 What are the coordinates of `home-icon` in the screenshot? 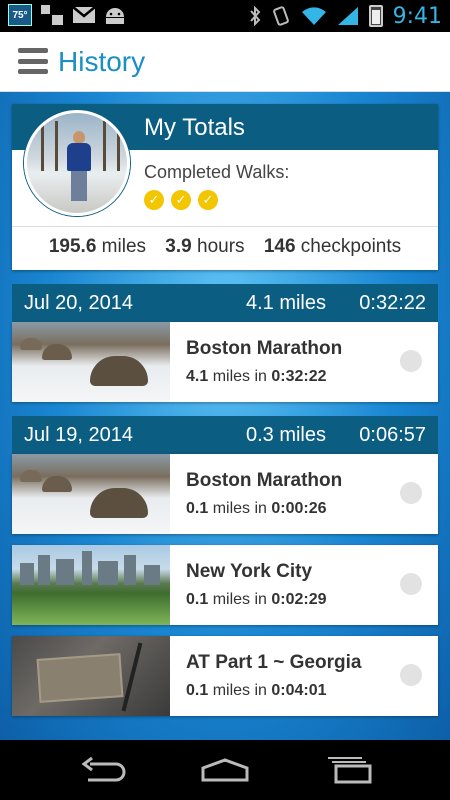 It's located at (225, 770).